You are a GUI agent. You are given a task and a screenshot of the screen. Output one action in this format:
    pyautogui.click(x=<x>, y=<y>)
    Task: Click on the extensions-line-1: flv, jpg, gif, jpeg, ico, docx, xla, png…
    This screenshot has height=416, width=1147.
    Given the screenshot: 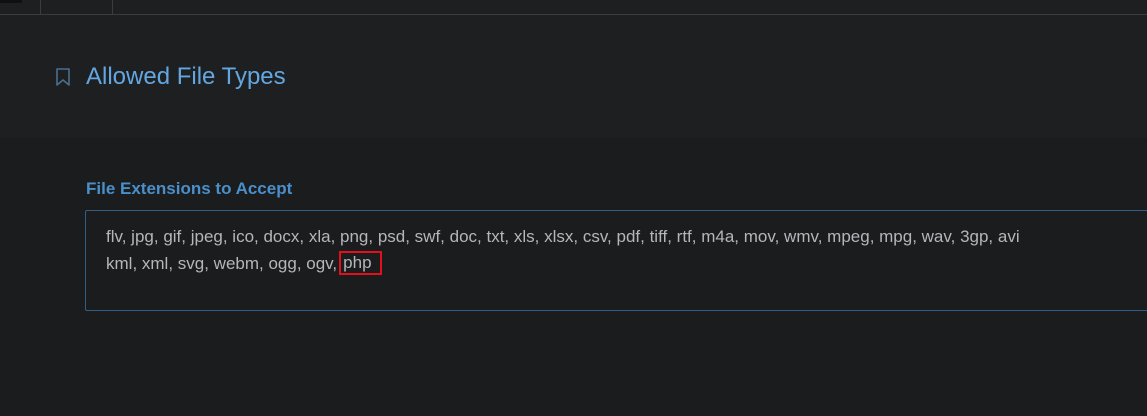 What is the action you would take?
    pyautogui.click(x=563, y=236)
    